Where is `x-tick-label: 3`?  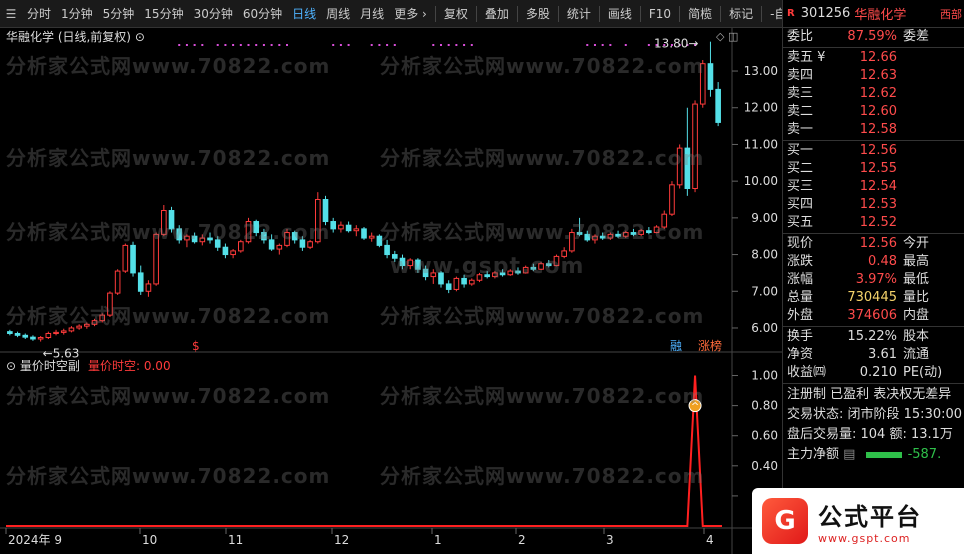
x-tick-label: 3 is located at coordinates (610, 540).